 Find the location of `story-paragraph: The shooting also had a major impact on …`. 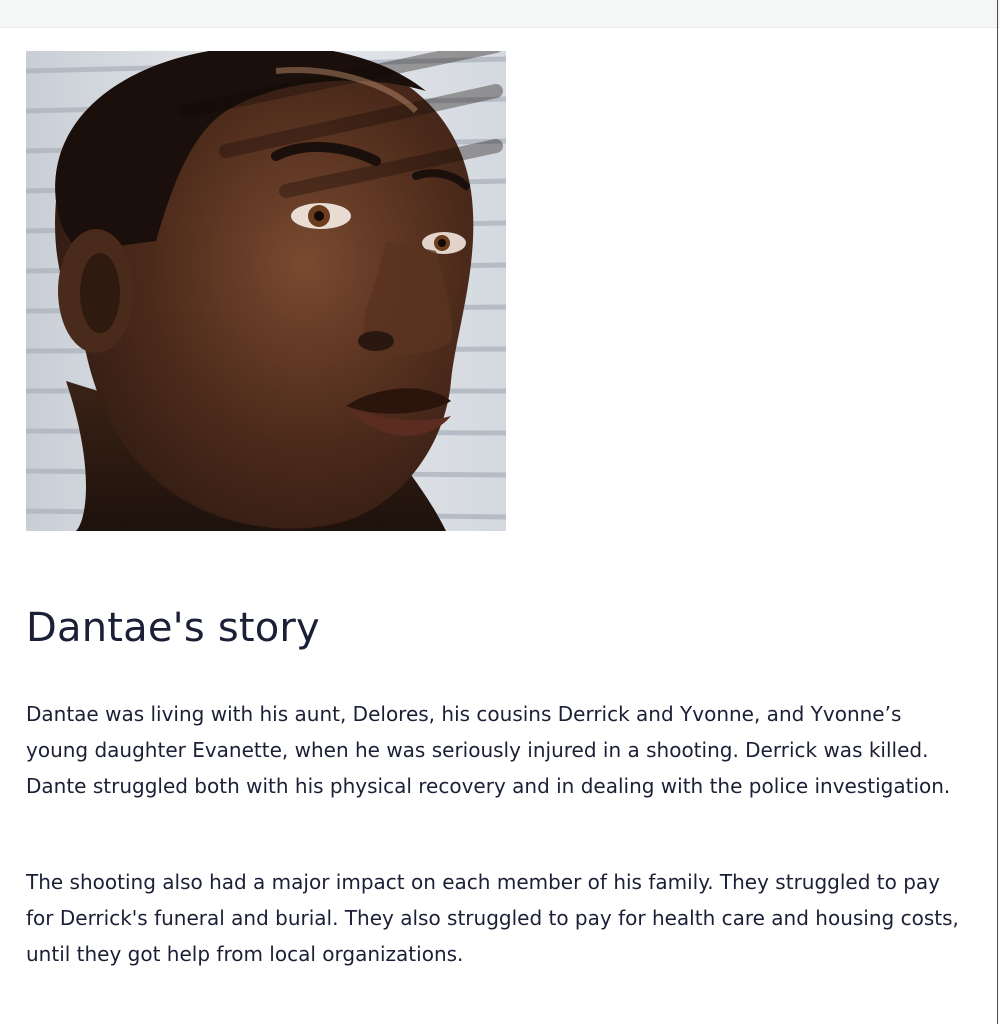

story-paragraph: The shooting also had a major impact on … is located at coordinates (492, 918).